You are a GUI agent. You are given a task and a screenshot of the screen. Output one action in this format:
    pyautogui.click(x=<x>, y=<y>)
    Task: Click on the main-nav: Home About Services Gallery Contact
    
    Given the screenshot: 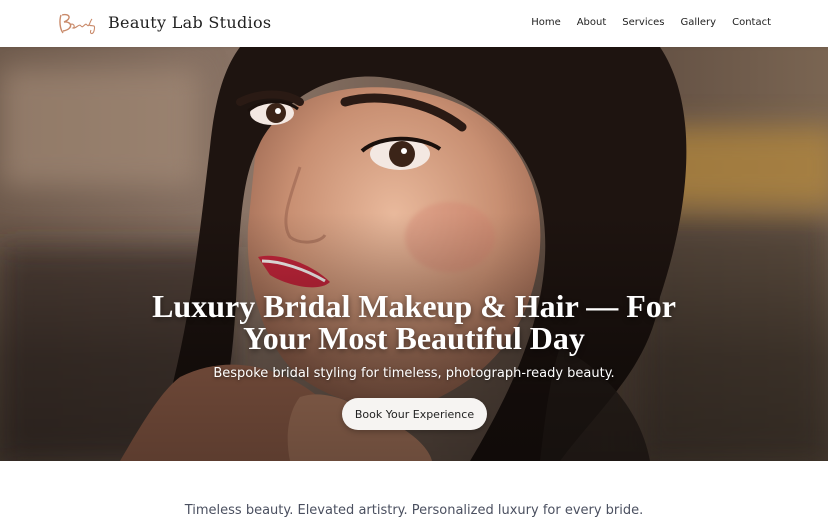 What is the action you would take?
    pyautogui.click(x=651, y=23)
    